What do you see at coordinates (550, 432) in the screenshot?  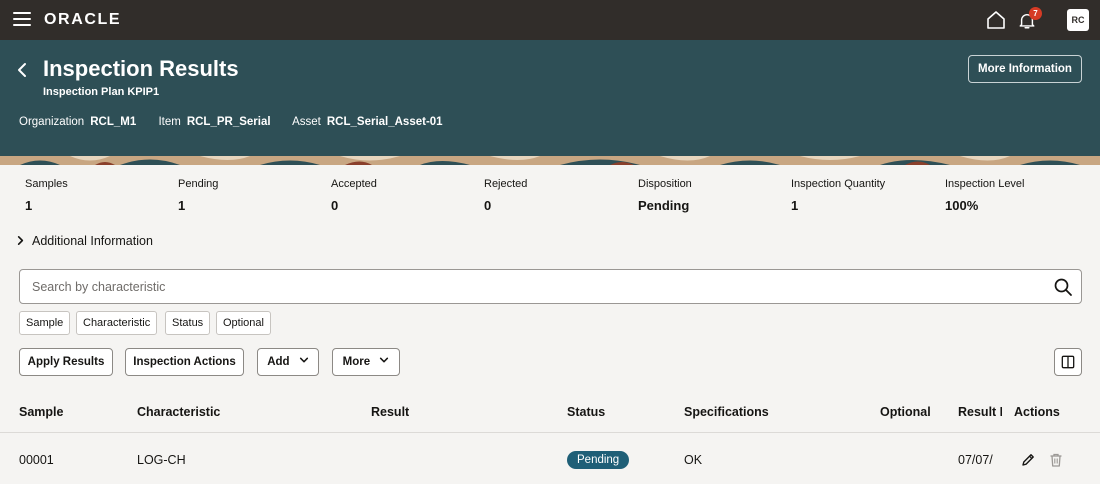 I see `table-header-divider` at bounding box center [550, 432].